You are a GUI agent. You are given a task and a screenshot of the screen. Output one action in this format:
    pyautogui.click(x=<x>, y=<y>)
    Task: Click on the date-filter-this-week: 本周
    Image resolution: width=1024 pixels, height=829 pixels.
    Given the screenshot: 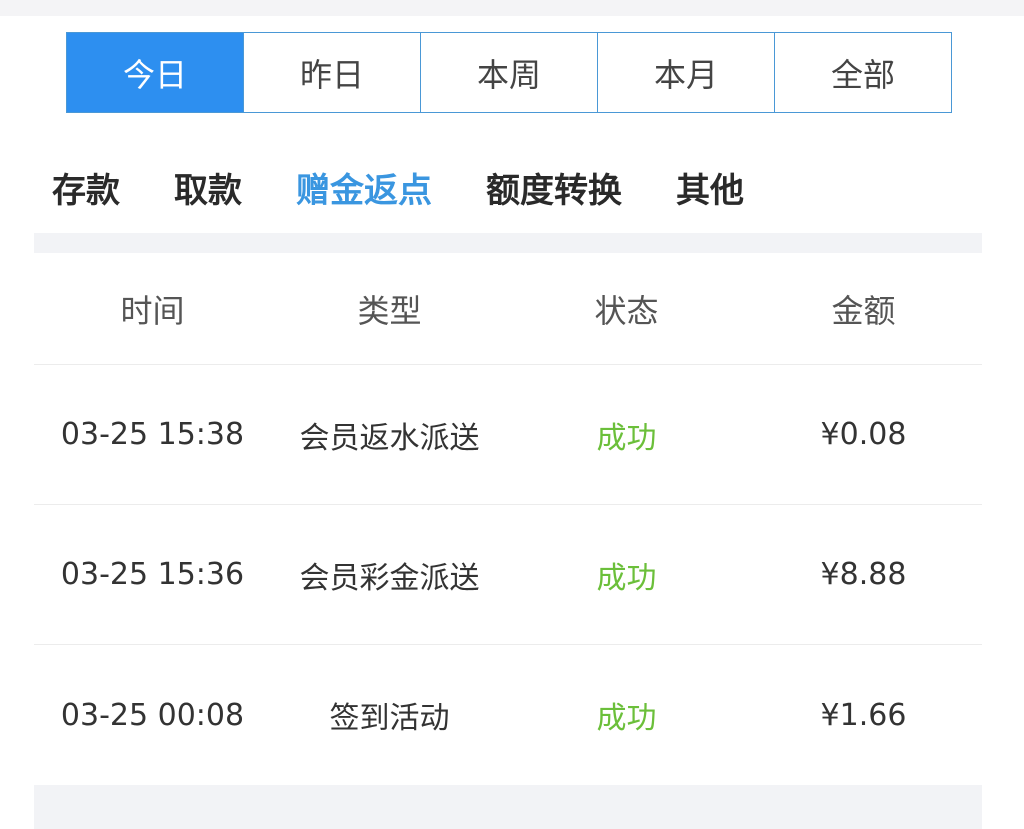 What is the action you would take?
    pyautogui.click(x=509, y=72)
    